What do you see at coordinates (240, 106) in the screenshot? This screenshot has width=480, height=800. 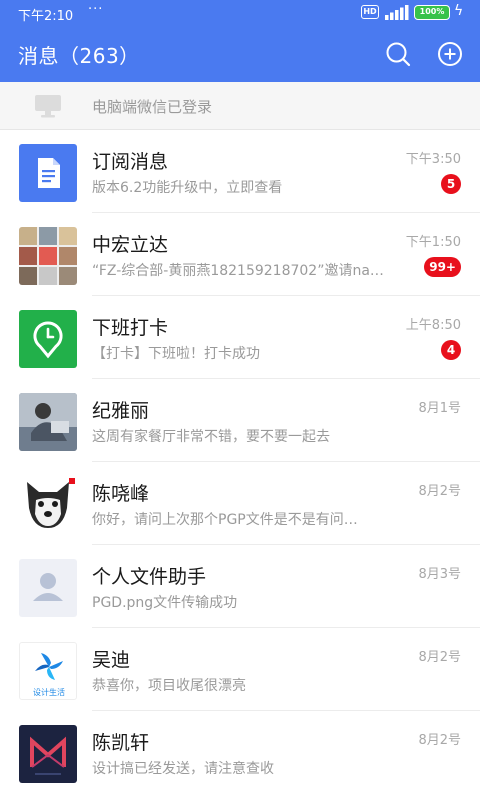 I see `pc-login-notice: 电脑端微信已登录` at bounding box center [240, 106].